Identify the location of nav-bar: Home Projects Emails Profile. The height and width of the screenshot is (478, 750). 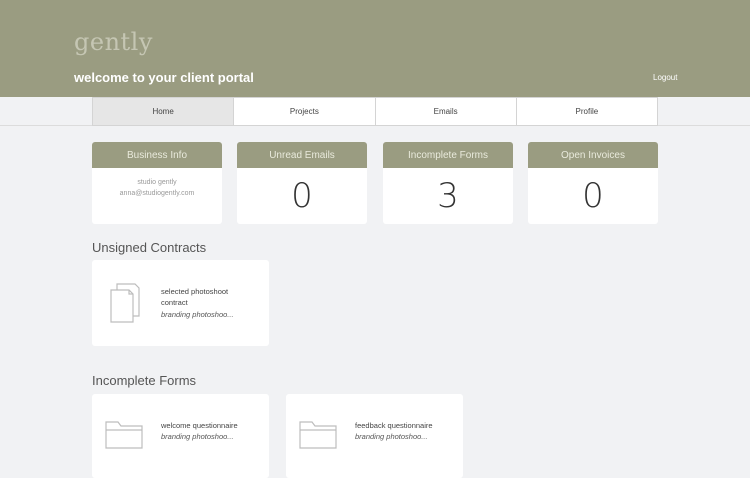
(375, 111).